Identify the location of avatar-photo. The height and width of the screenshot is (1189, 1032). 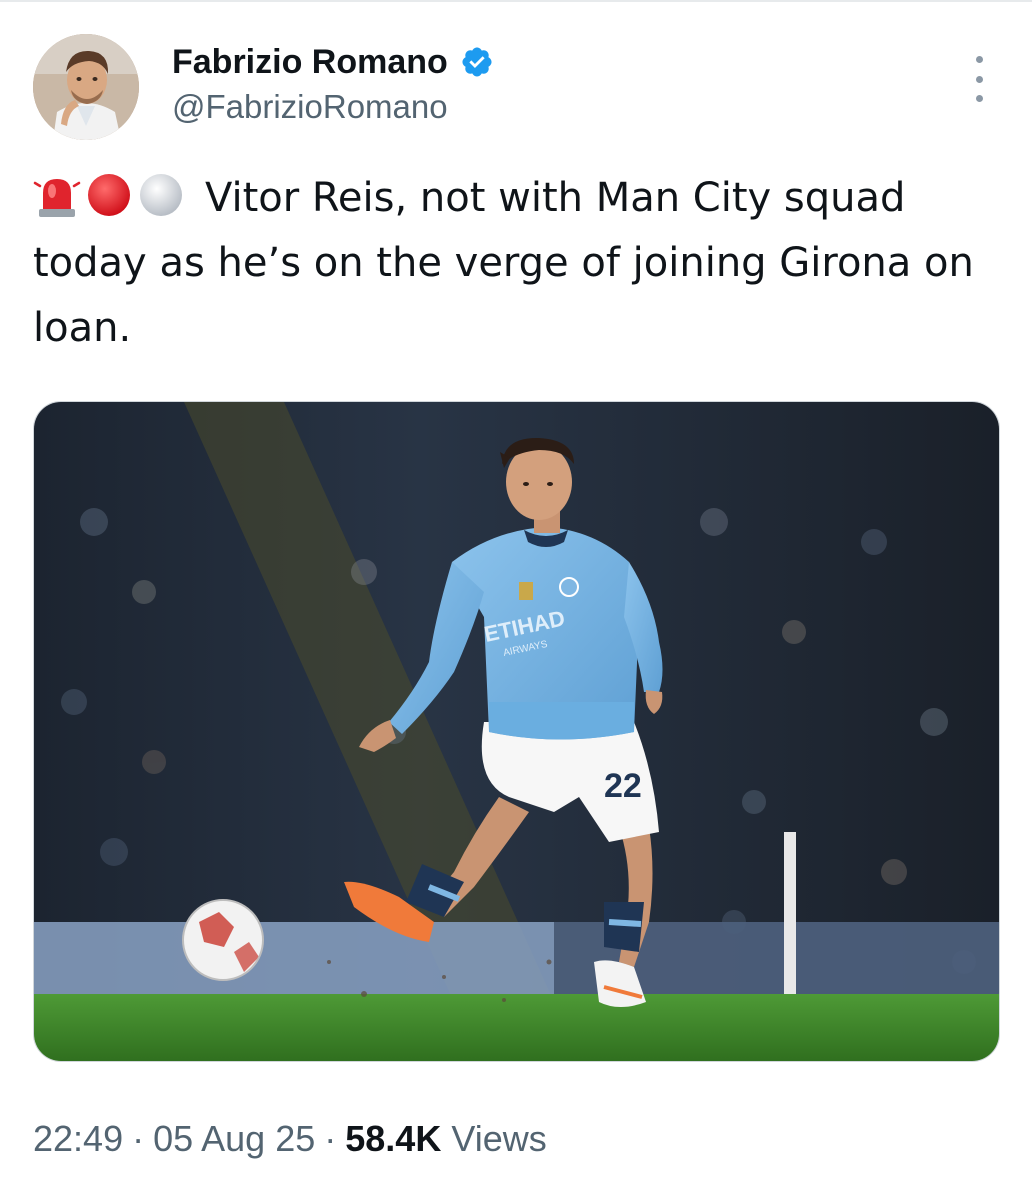
(86, 87).